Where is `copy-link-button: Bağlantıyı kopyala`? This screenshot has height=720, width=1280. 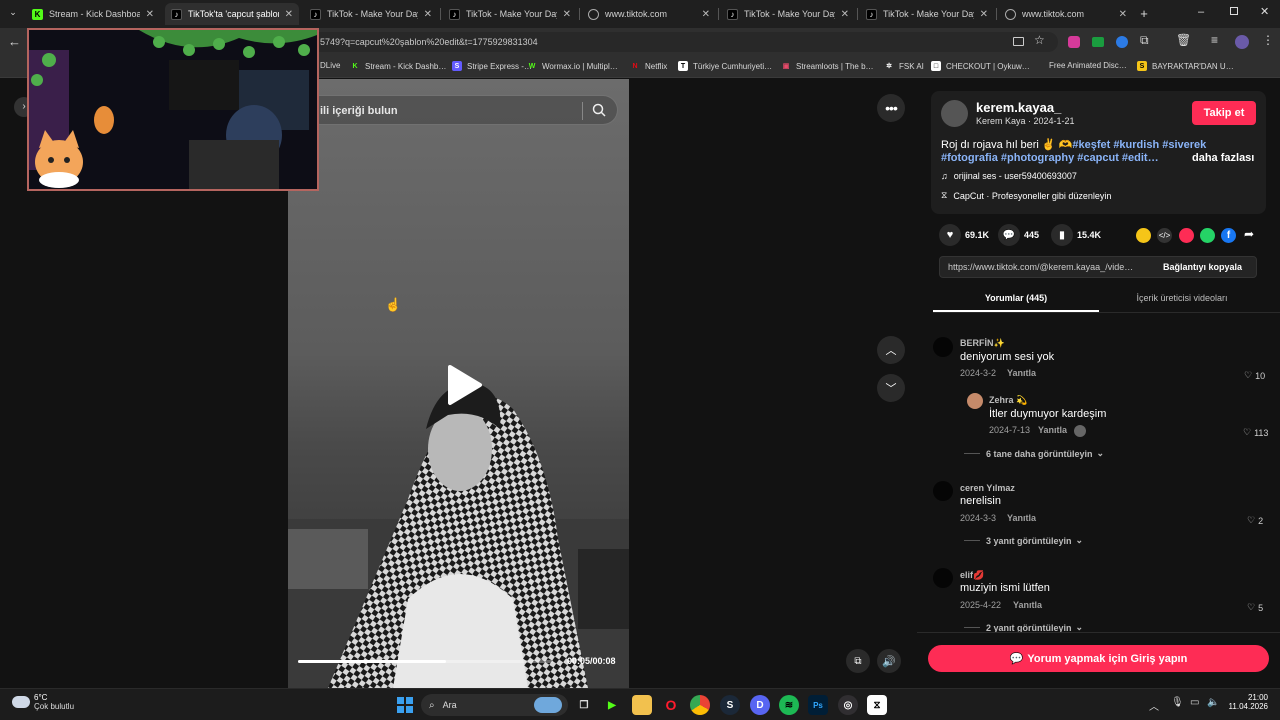
copy-link-button: Bağlantıyı kopyala is located at coordinates (1202, 267).